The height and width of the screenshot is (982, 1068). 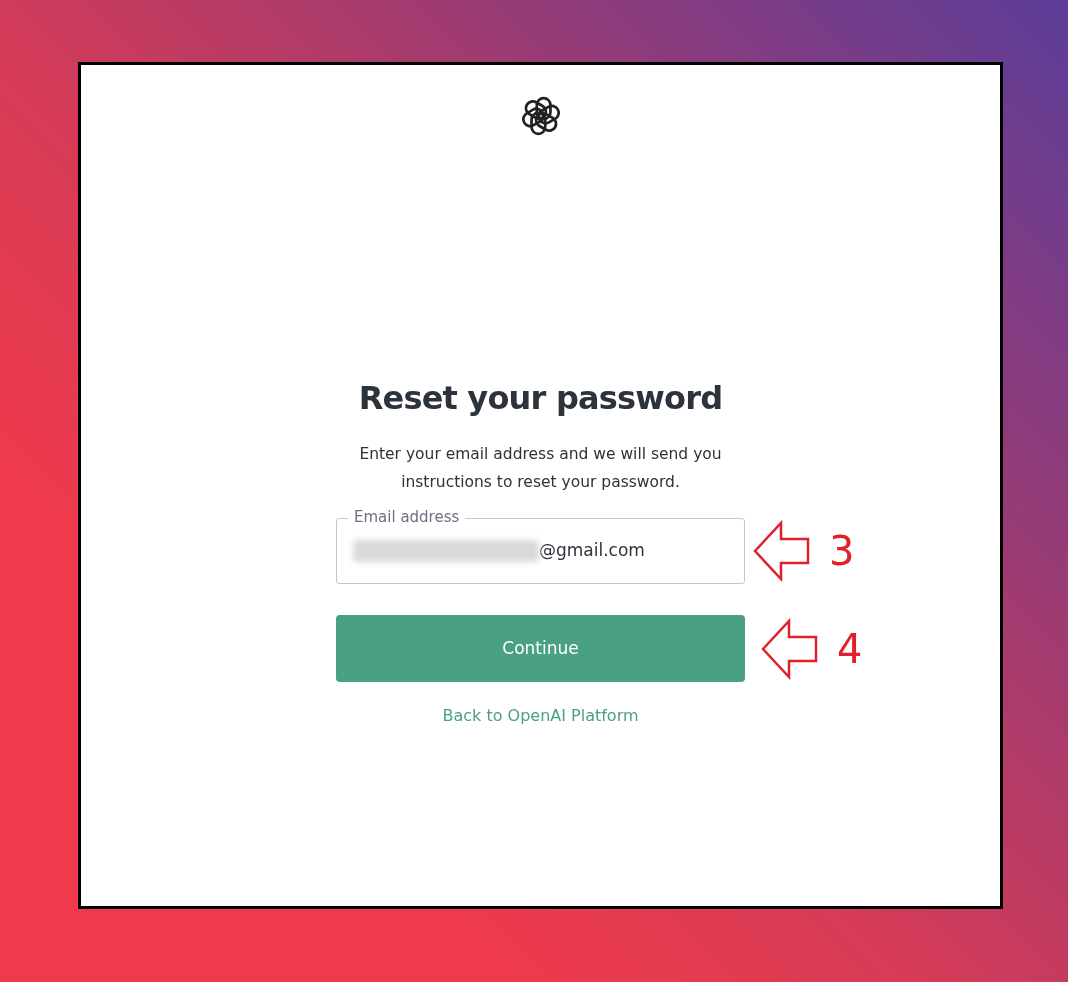 What do you see at coordinates (540, 116) in the screenshot?
I see `logo-icon` at bounding box center [540, 116].